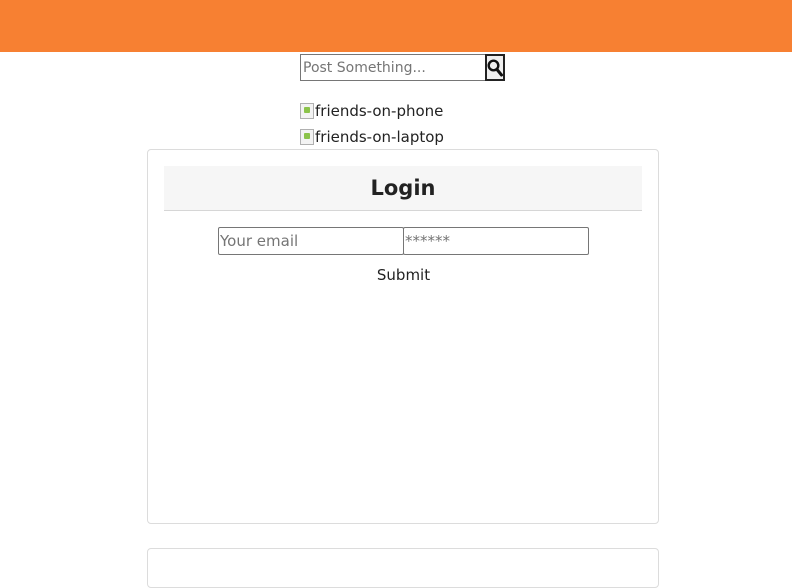 The width and height of the screenshot is (792, 588). I want to click on email-field, so click(311, 241).